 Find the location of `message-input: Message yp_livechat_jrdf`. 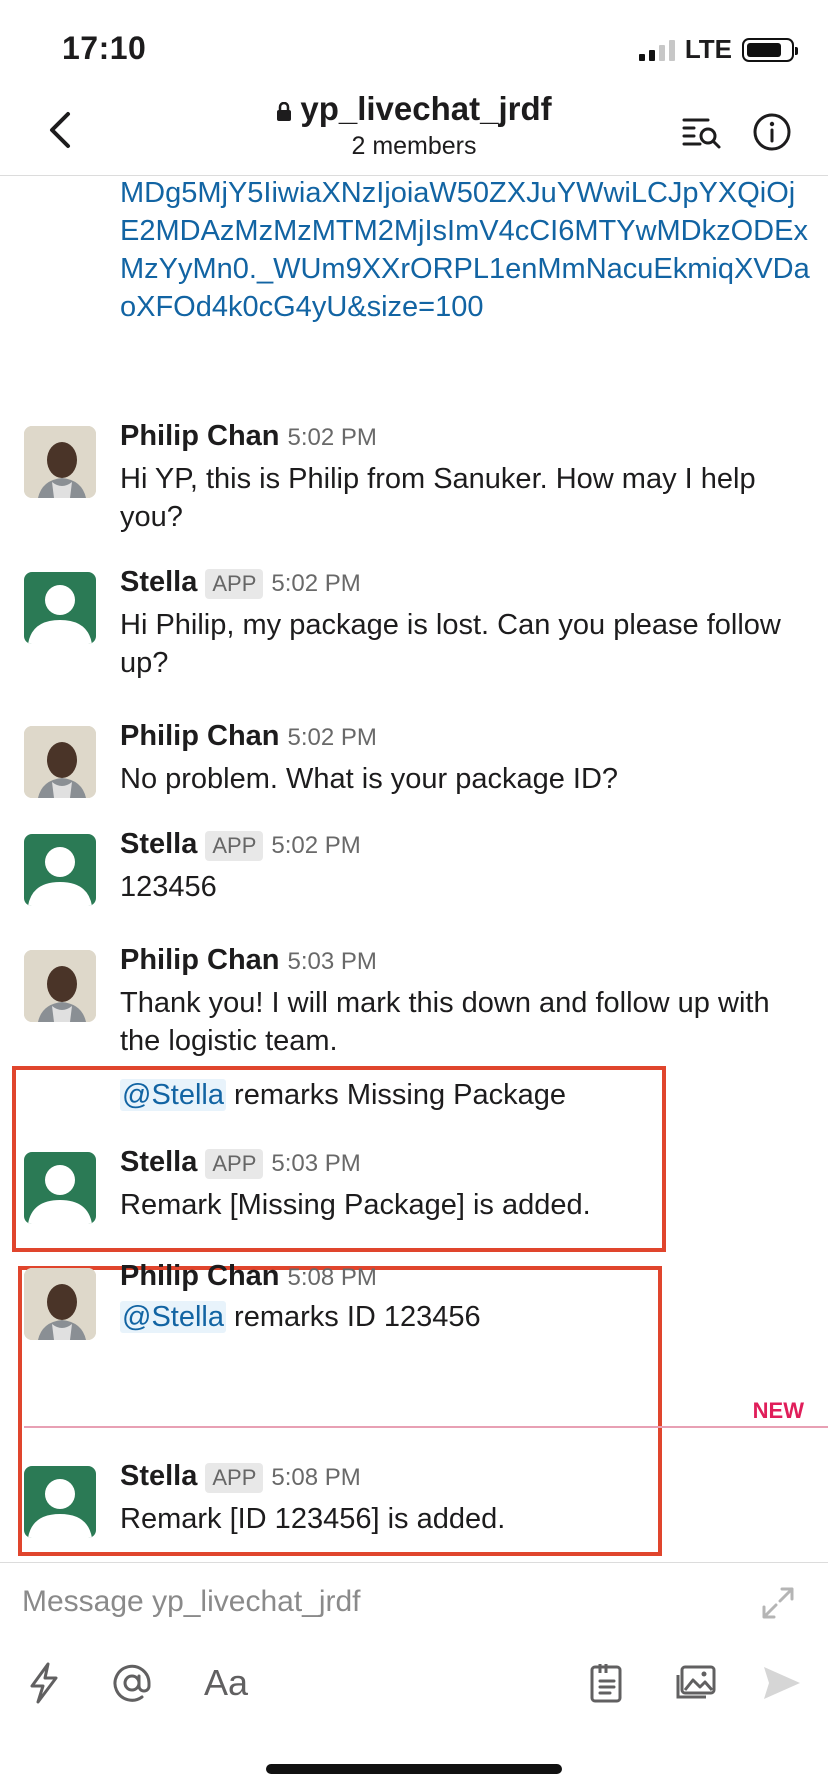

message-input: Message yp_livechat_jrdf is located at coordinates (191, 1602).